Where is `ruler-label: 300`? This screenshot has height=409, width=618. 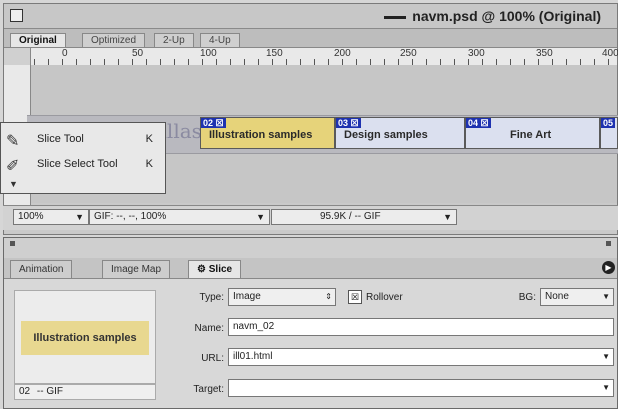
ruler-label: 300 is located at coordinates (476, 53).